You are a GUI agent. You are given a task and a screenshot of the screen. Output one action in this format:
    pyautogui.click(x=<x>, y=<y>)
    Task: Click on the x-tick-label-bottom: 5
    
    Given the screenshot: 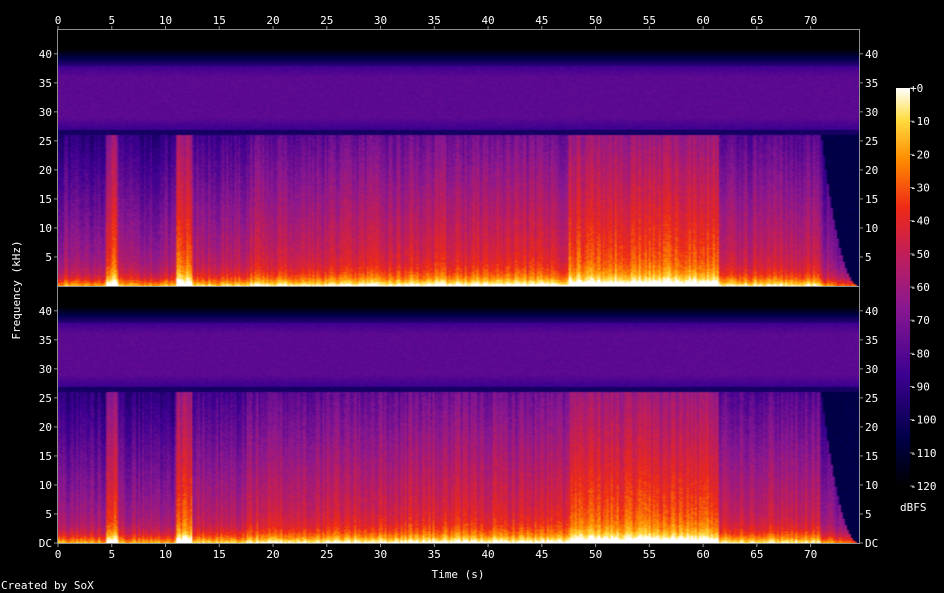 What is the action you would take?
    pyautogui.click(x=111, y=554)
    